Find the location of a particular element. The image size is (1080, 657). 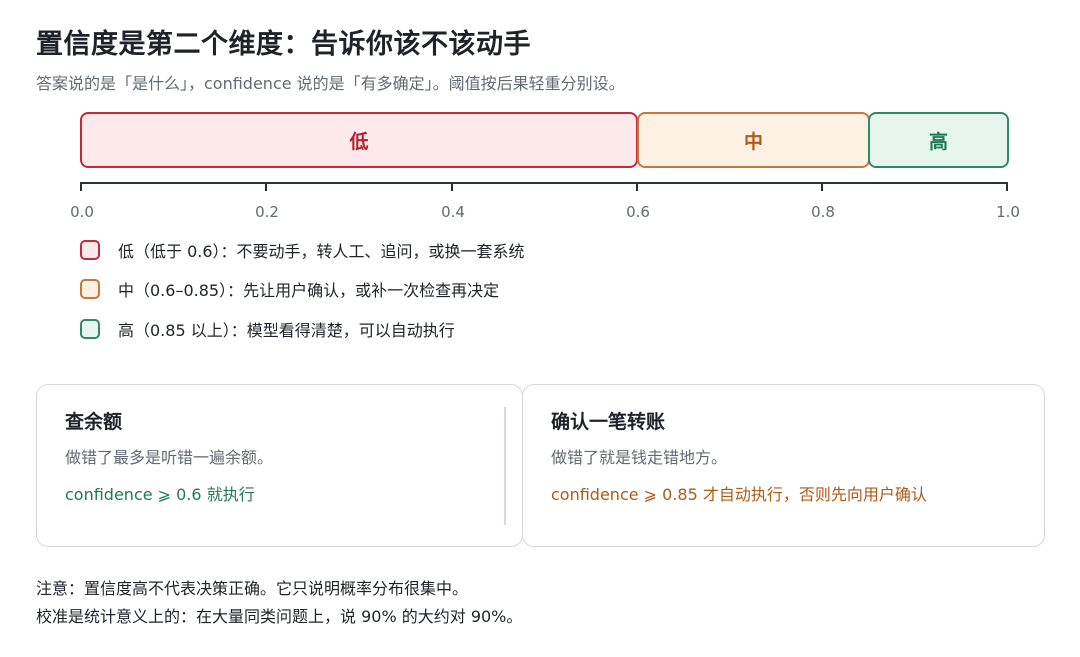

segment-low: 低 is located at coordinates (359, 140).